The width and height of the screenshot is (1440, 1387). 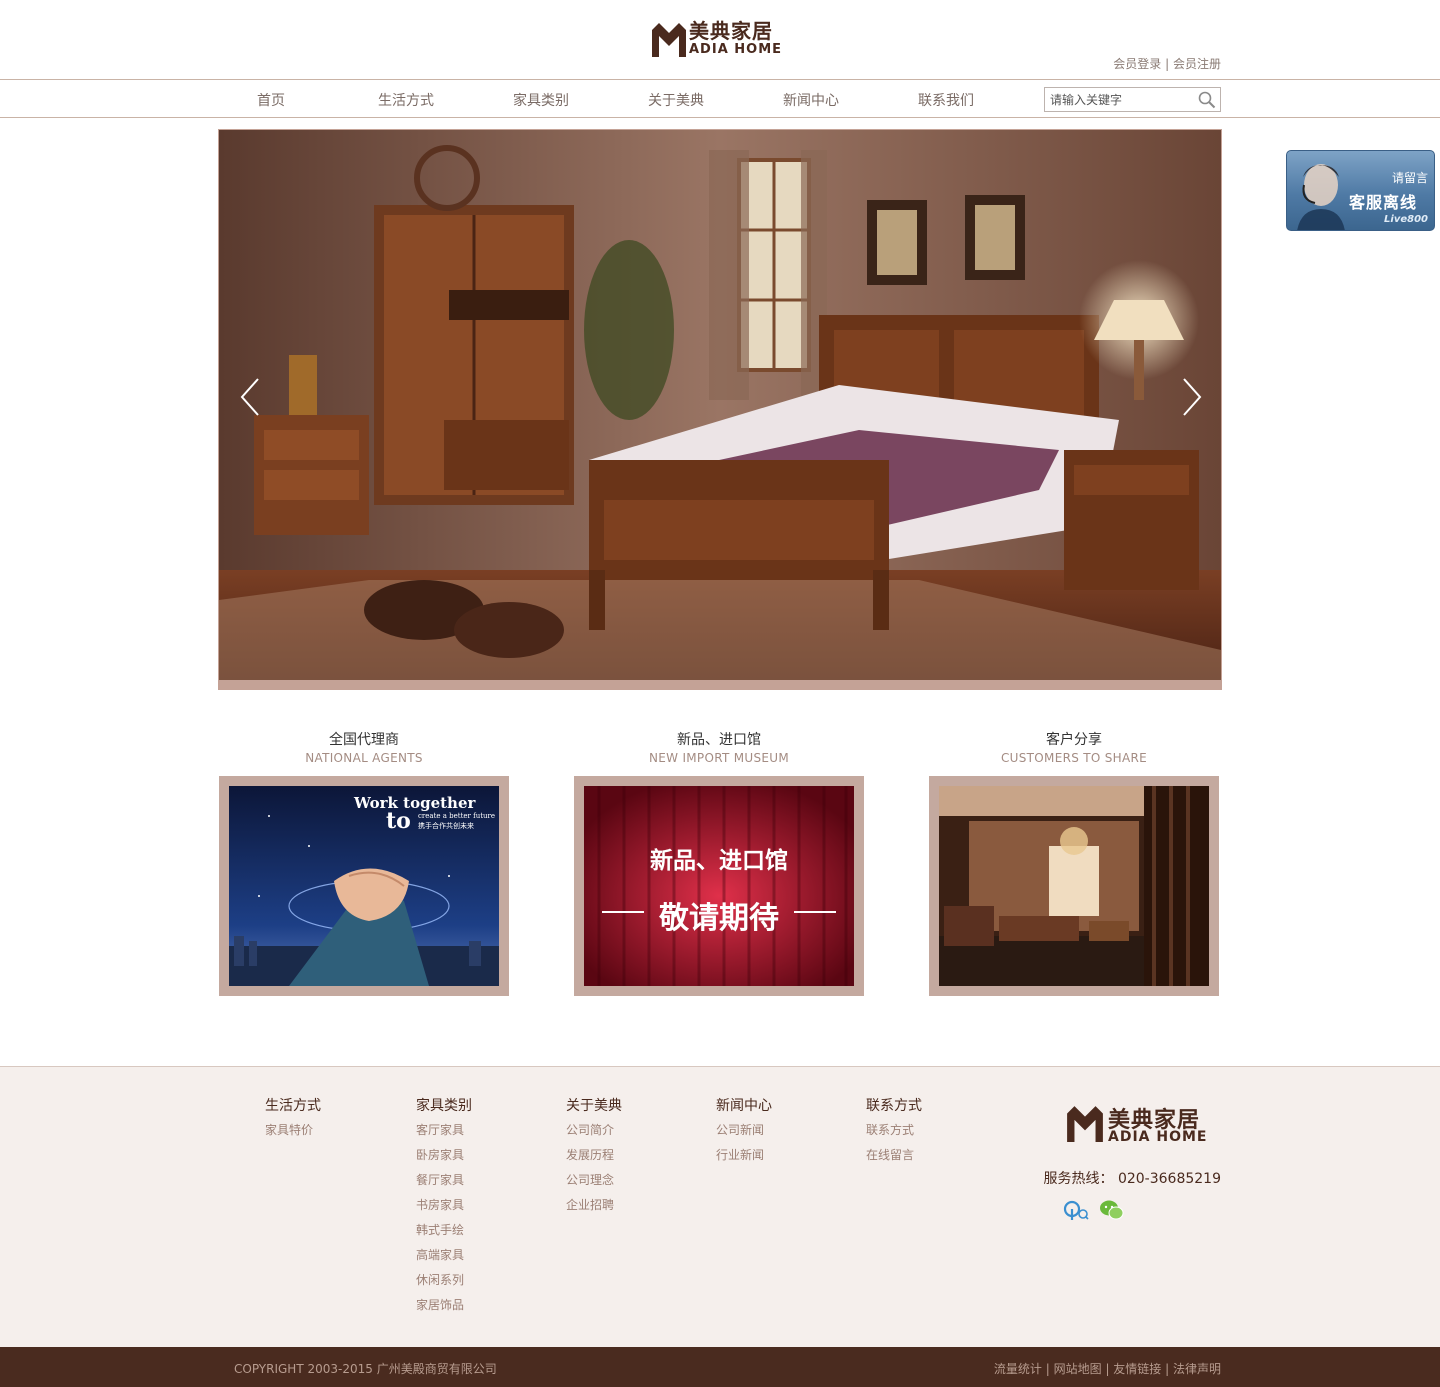 I want to click on nav-item-home: 首页, so click(x=271, y=100).